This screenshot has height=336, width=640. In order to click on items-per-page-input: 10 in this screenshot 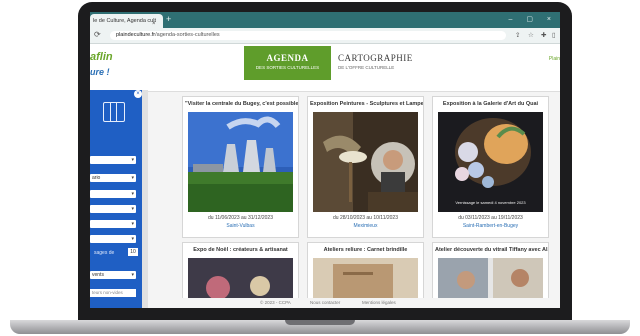, I will do `click(133, 252)`.